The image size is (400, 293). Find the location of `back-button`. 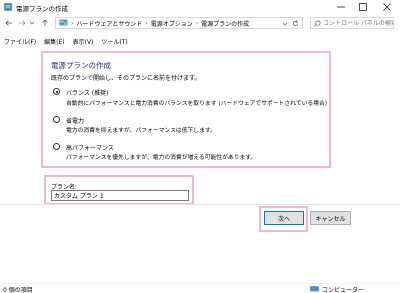

back-button is located at coordinates (9, 23).